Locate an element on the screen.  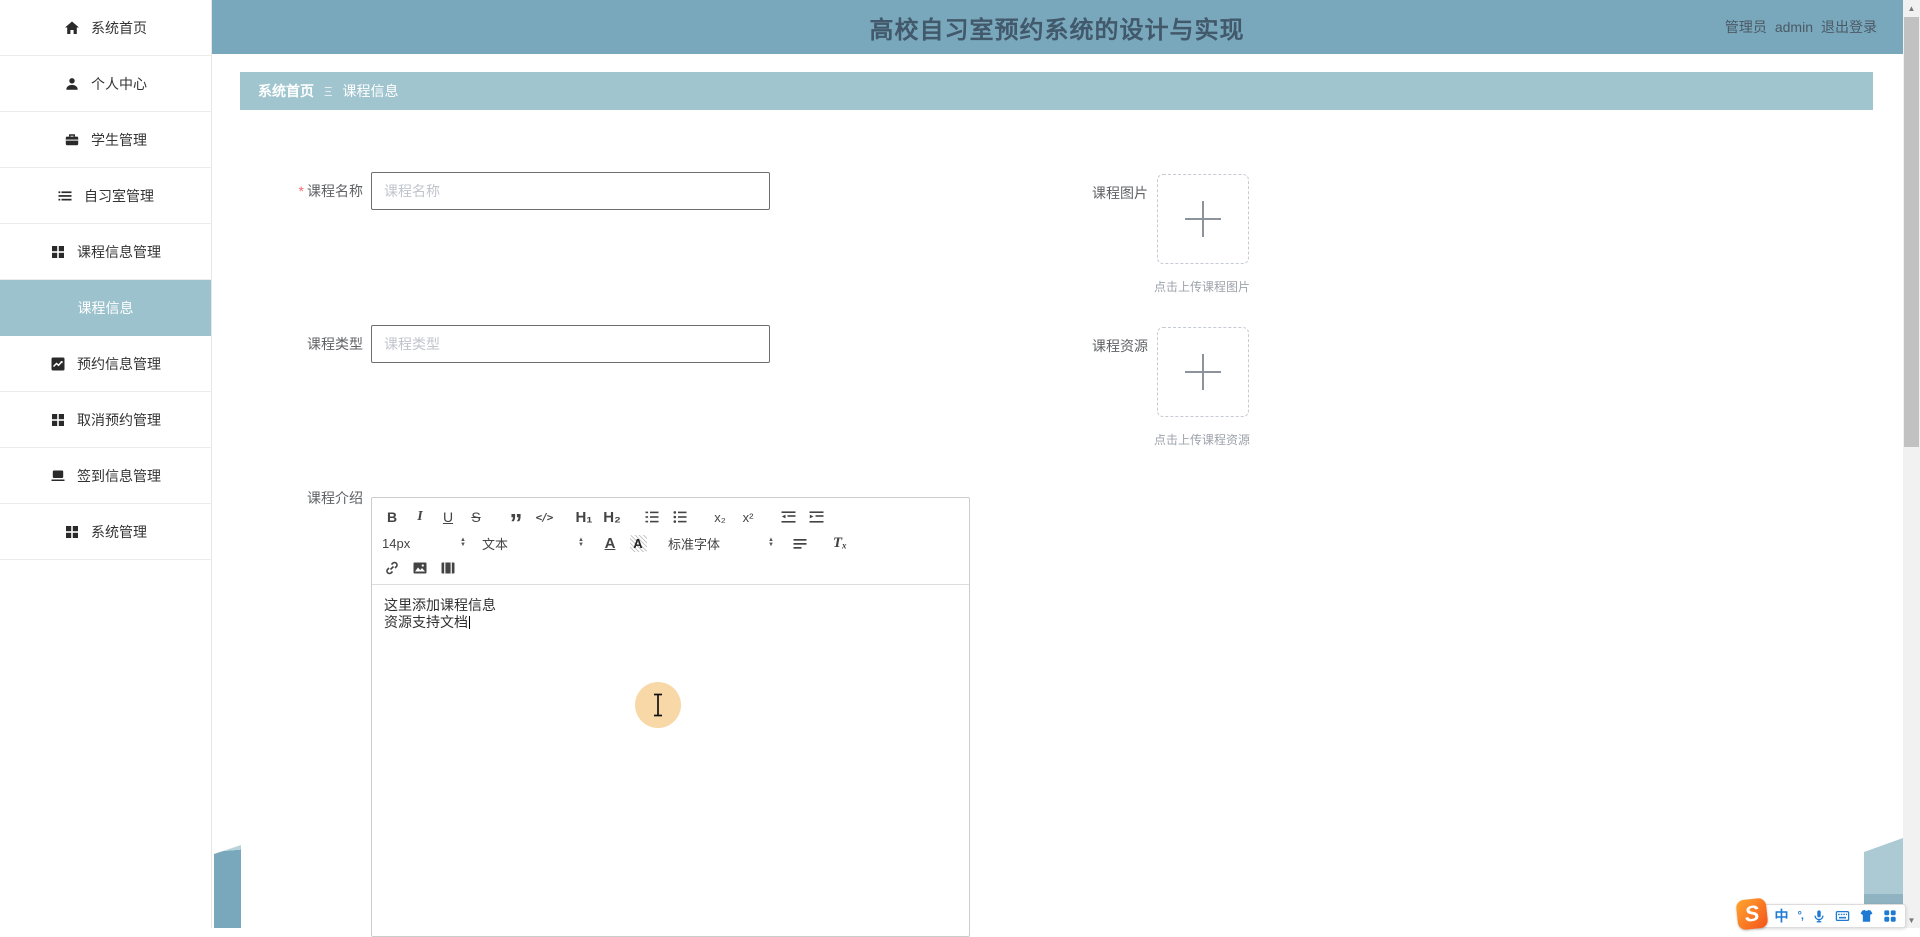
strikethrough-button: S is located at coordinates (476, 517).